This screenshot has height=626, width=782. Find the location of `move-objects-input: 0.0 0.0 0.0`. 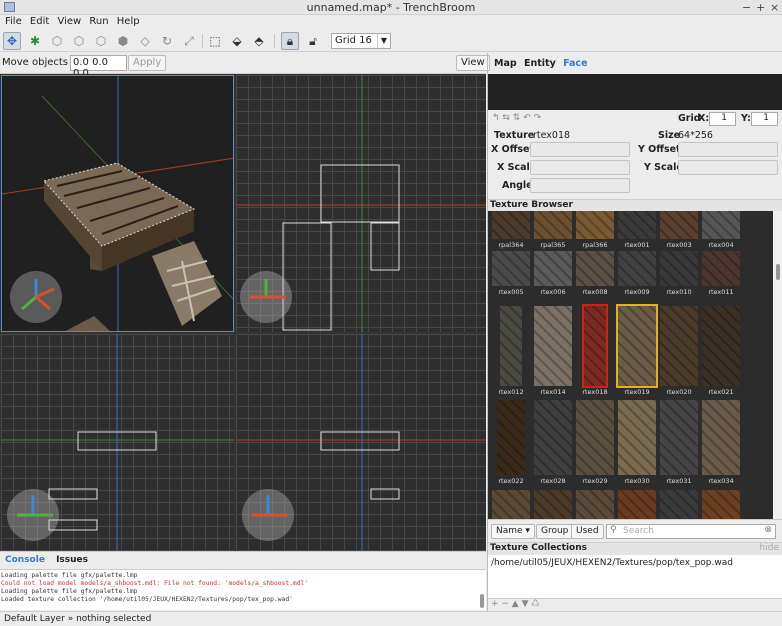

move-objects-input: 0.0 0.0 0.0 is located at coordinates (98, 67).